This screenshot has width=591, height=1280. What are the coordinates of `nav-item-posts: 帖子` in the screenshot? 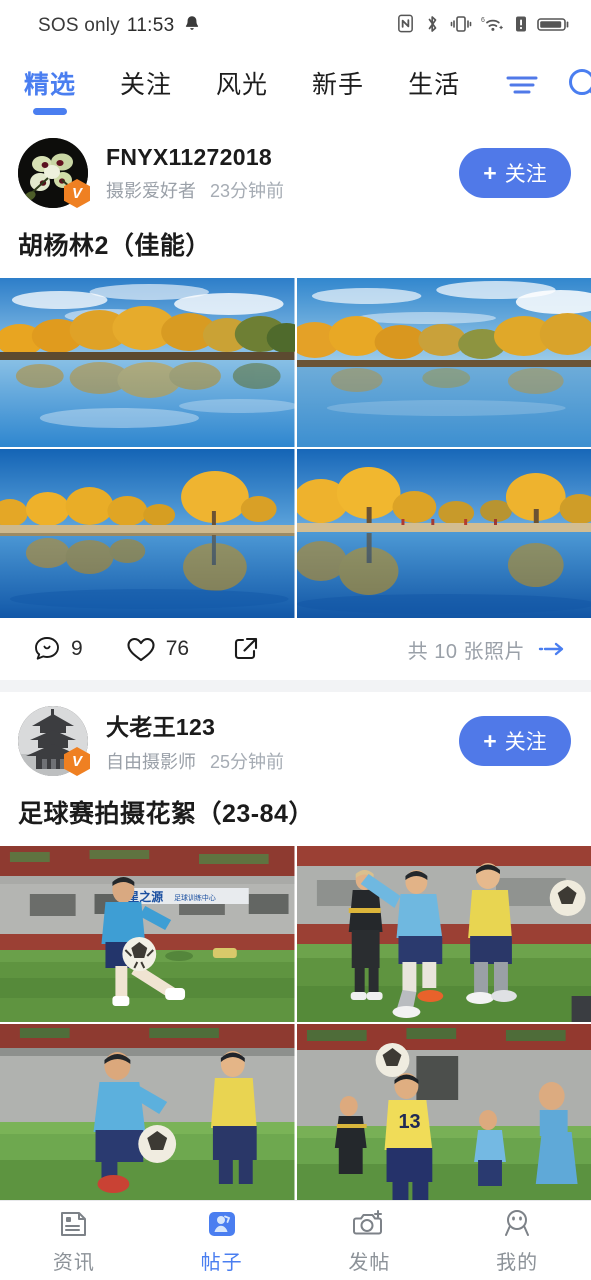 It's located at (222, 1240).